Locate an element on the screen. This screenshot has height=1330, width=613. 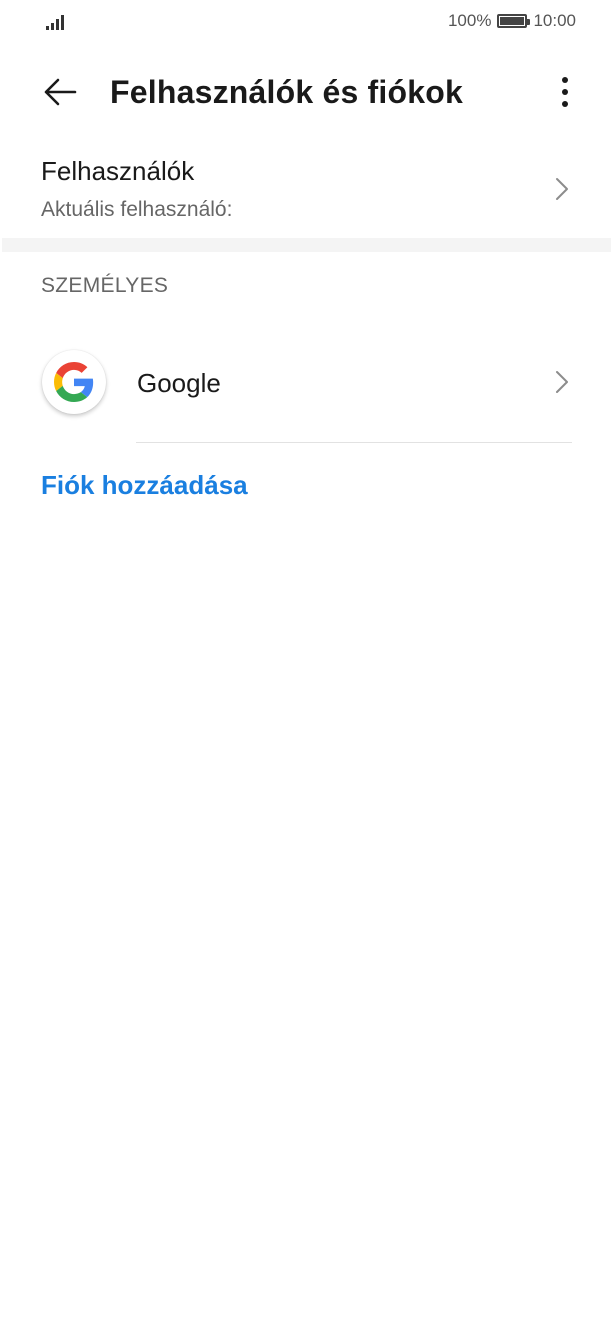
back-arrow-icon is located at coordinates (60, 92).